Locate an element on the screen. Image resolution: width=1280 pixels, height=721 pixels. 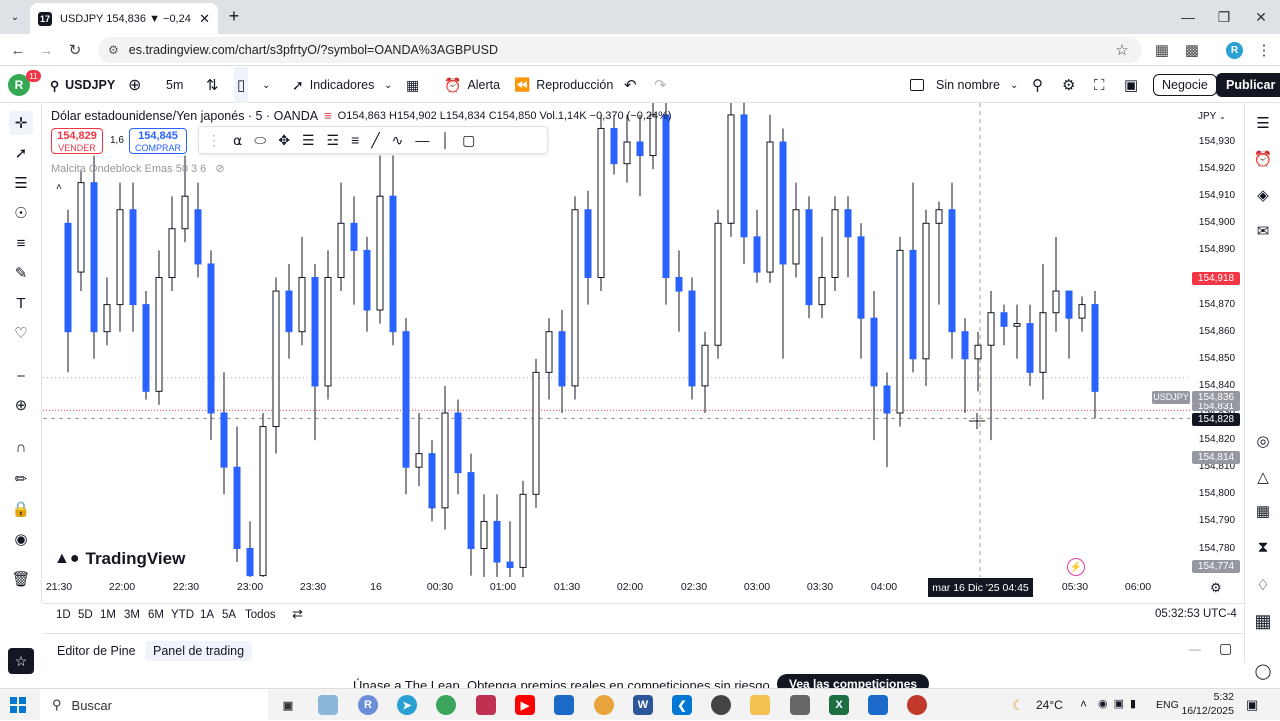
currency-label: JPY ⌄ is located at coordinates (1212, 116).